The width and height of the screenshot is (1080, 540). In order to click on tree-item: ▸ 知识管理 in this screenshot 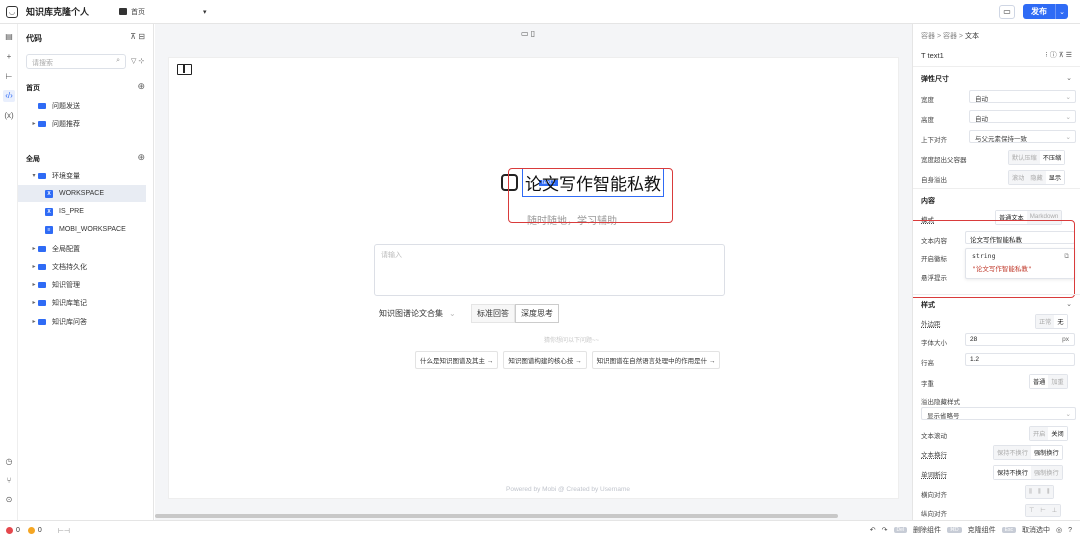, I will do `click(82, 284)`.